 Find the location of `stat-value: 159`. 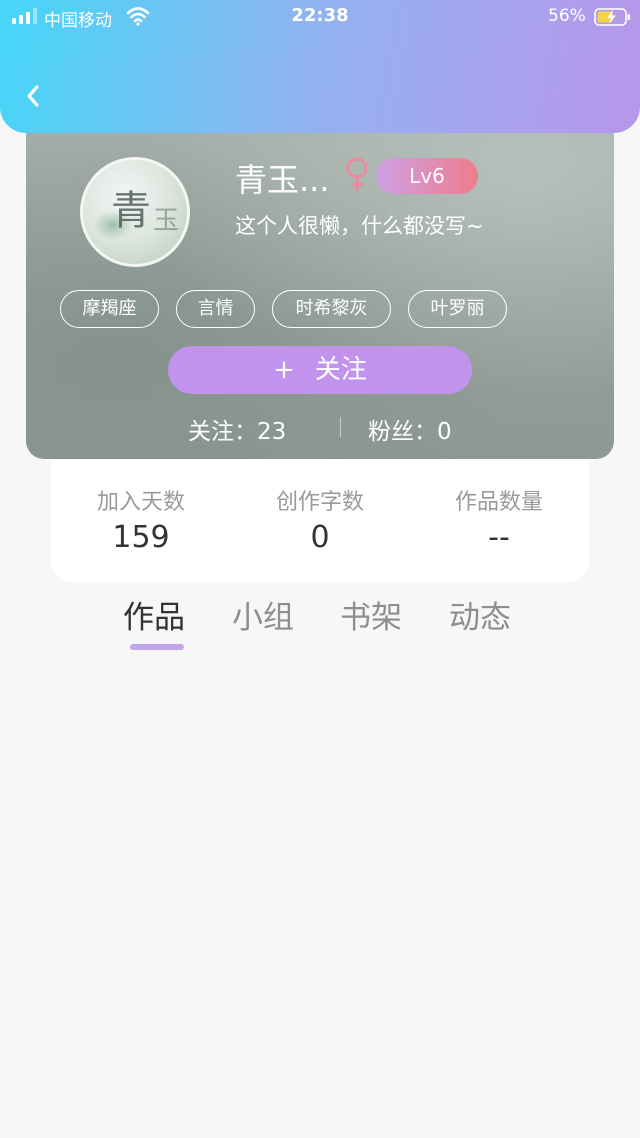

stat-value: 159 is located at coordinates (141, 537).